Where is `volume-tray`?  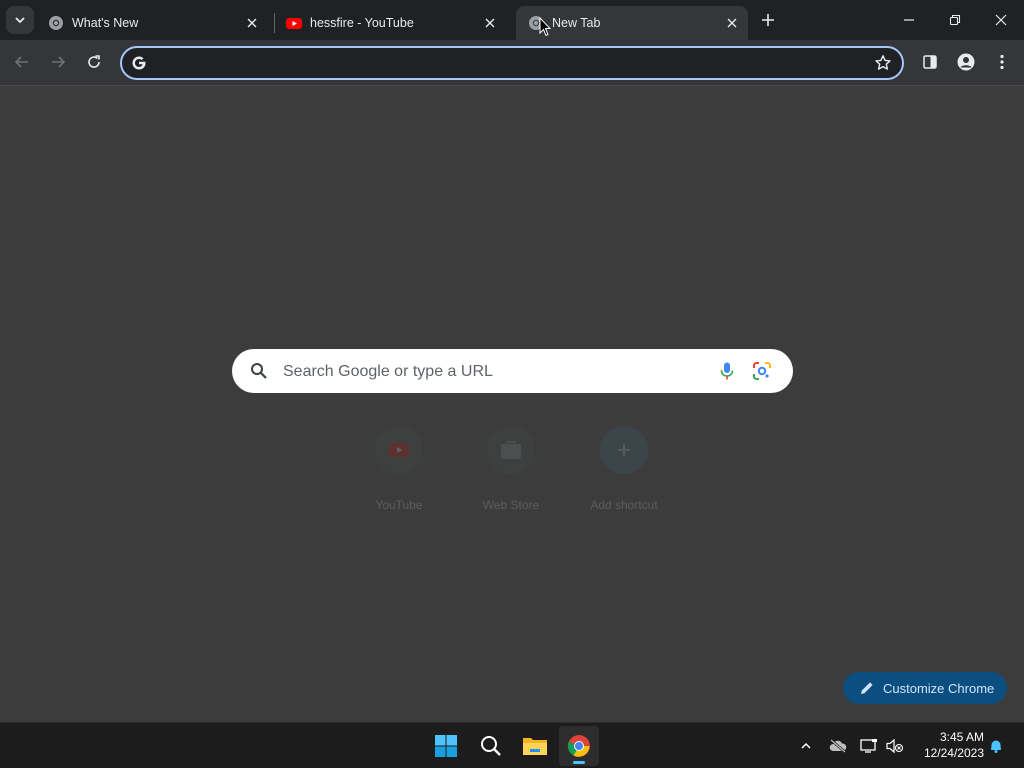
volume-tray is located at coordinates (895, 746).